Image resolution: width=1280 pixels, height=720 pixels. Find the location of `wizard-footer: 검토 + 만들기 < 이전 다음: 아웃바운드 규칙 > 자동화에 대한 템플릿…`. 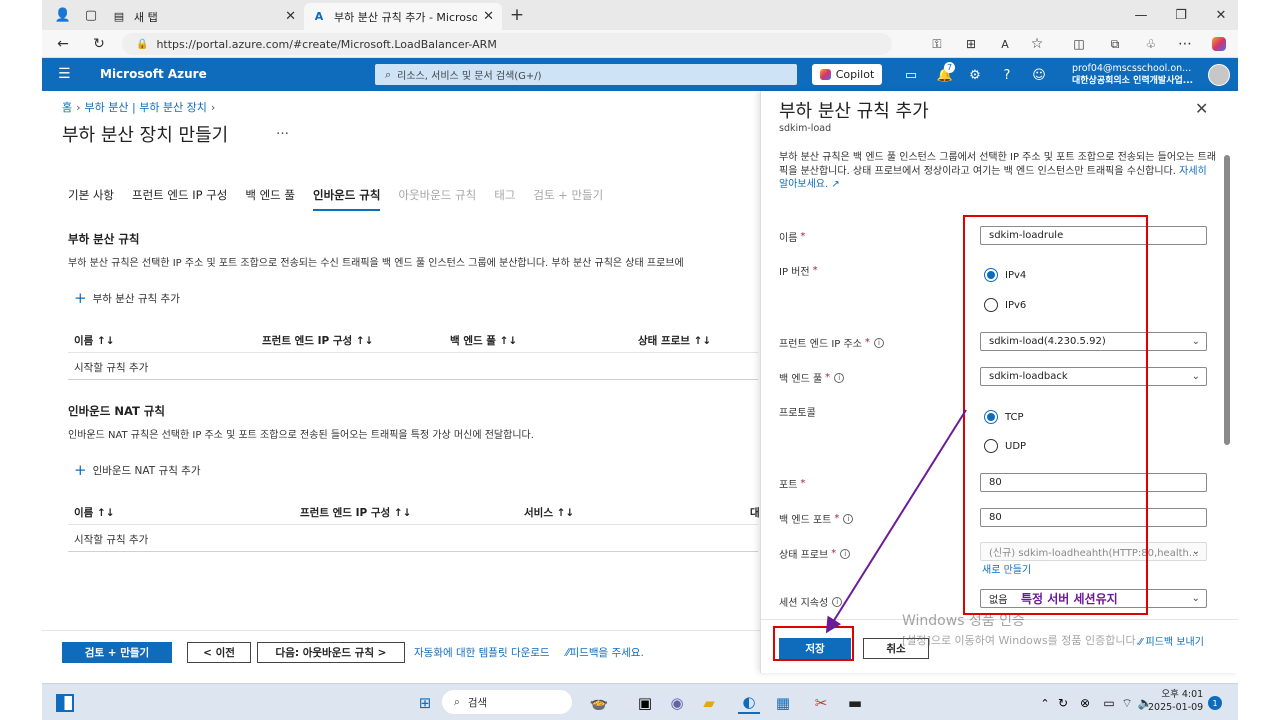

wizard-footer: 검토 + 만들기 < 이전 다음: 아웃바운드 규칙 > 자동화에 대한 템플릿… is located at coordinates (401, 651).